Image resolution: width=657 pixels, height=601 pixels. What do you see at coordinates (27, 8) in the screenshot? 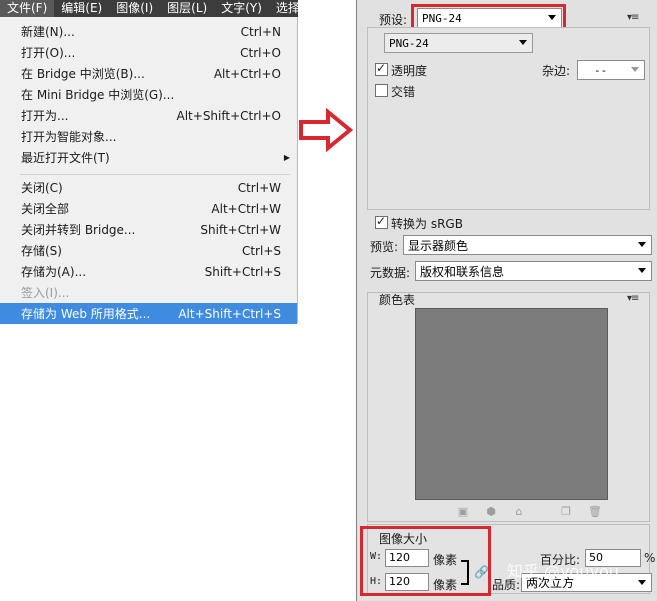
I see `menu-file: 文件(F)` at bounding box center [27, 8].